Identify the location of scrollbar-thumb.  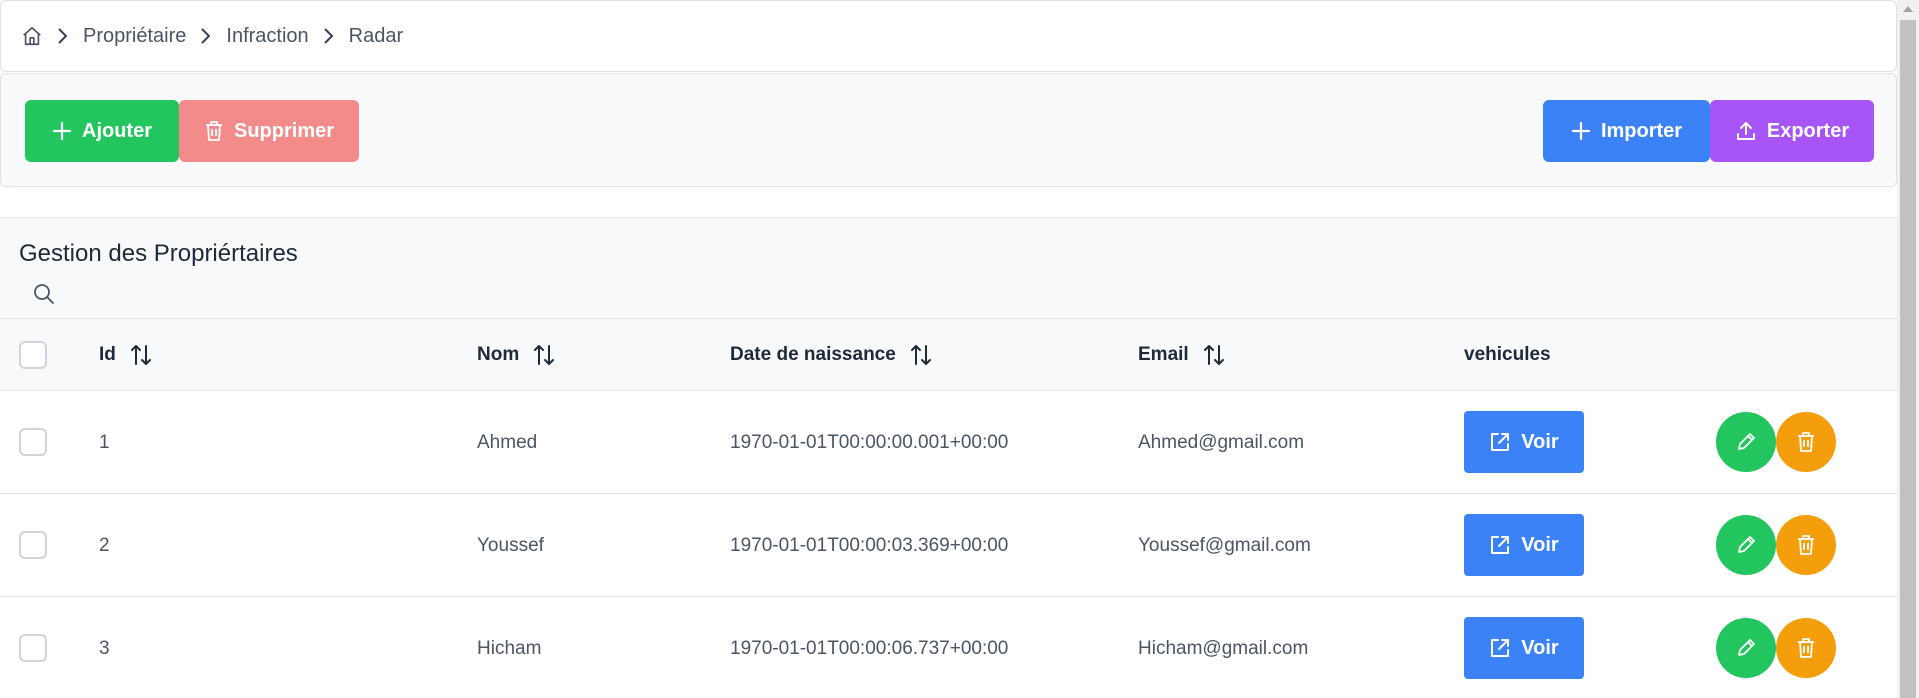
(1908, 359).